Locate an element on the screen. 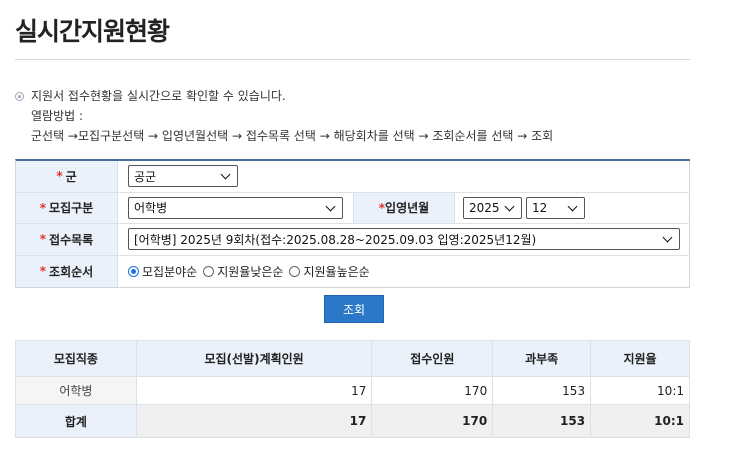 The width and height of the screenshot is (742, 469). total-label: 합계 is located at coordinates (76, 421).